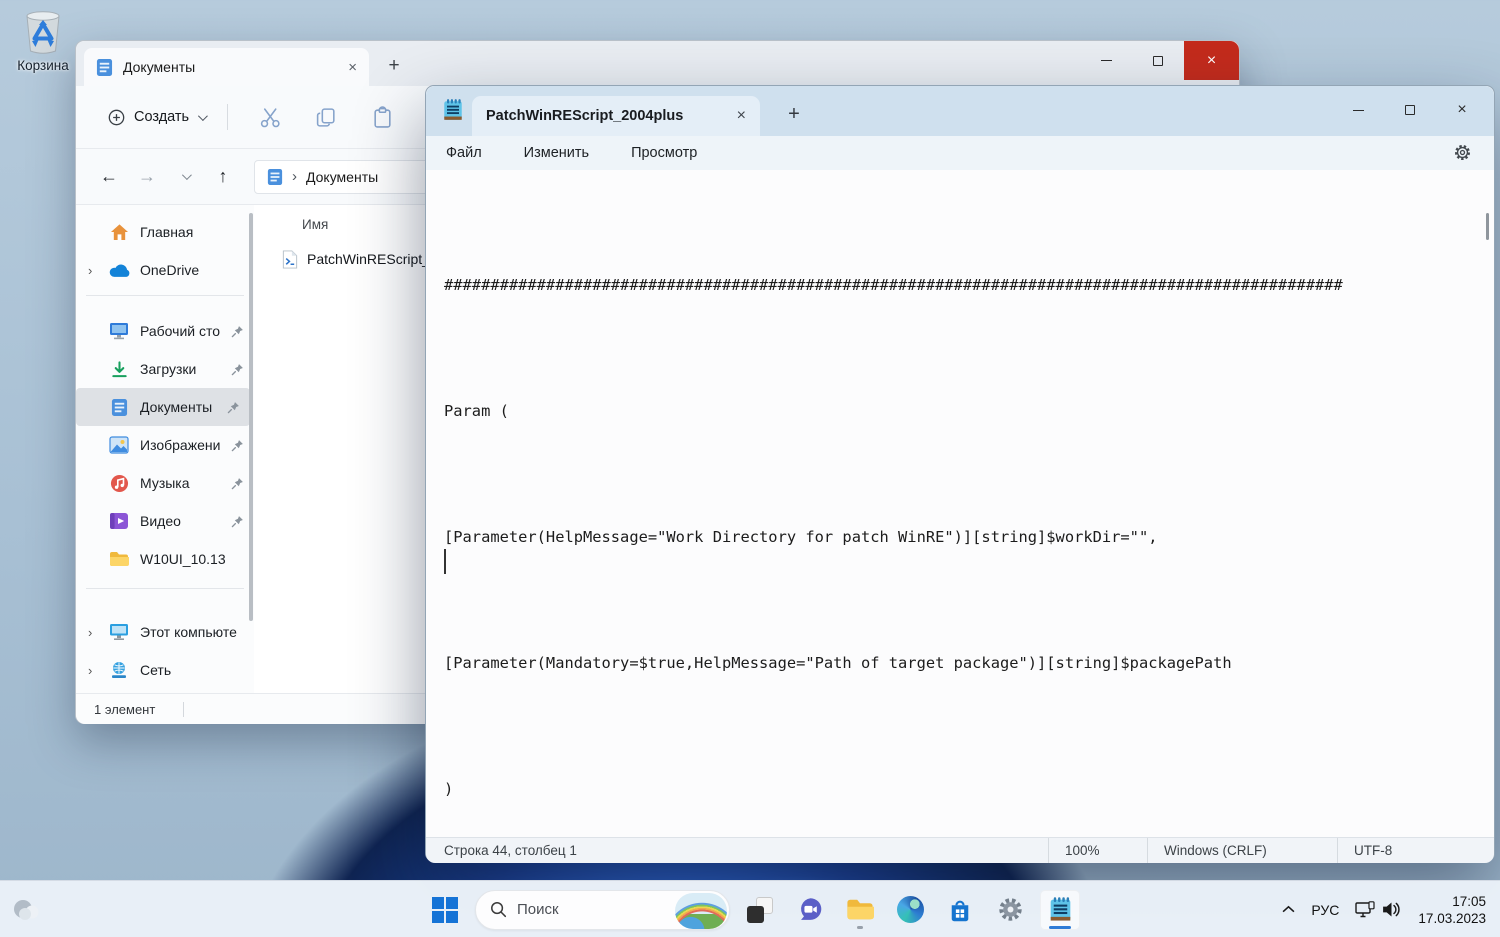 This screenshot has height=937, width=1500. I want to click on settings-button, so click(1010, 910).